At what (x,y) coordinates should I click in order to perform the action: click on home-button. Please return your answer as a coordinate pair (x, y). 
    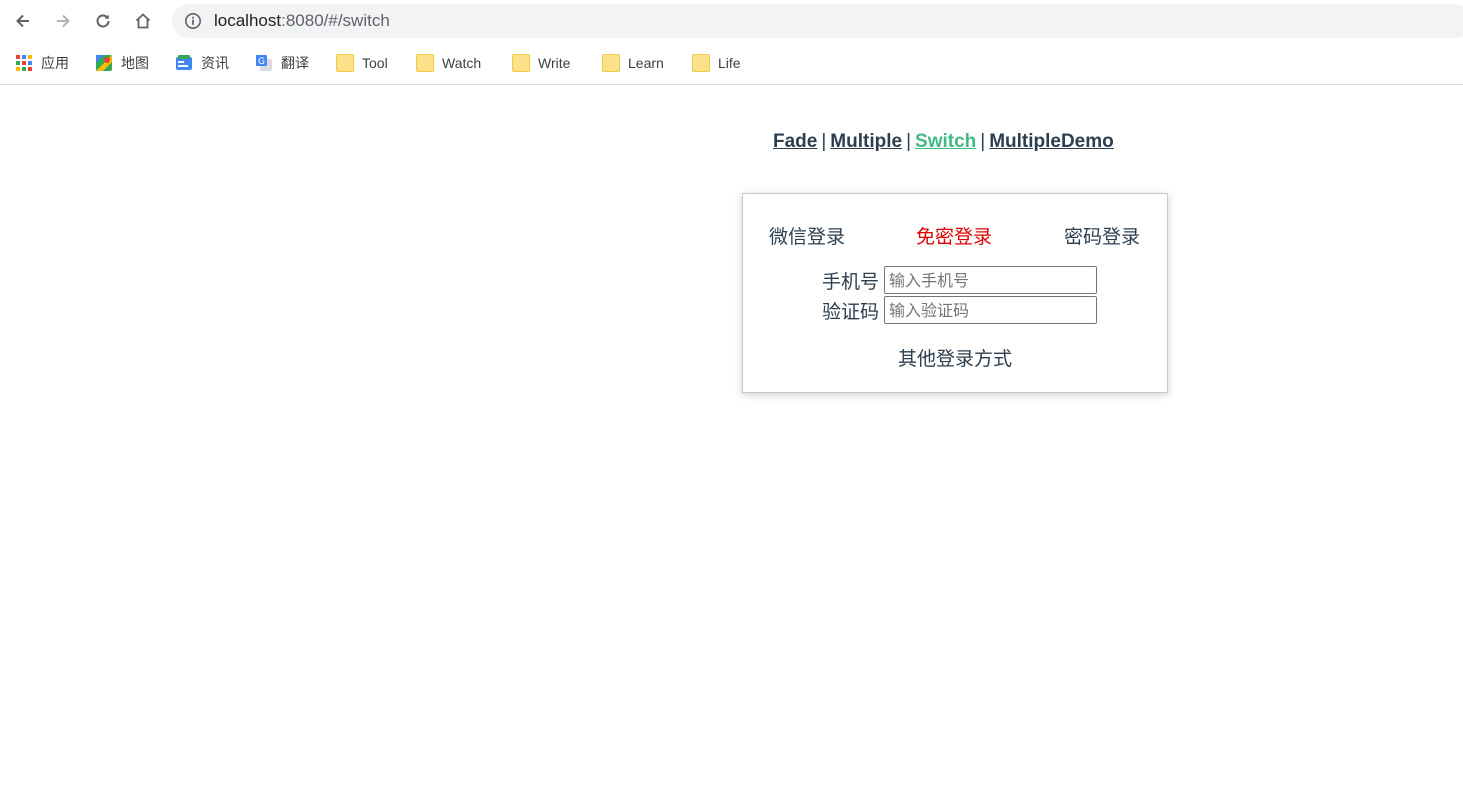
    Looking at the image, I should click on (143, 21).